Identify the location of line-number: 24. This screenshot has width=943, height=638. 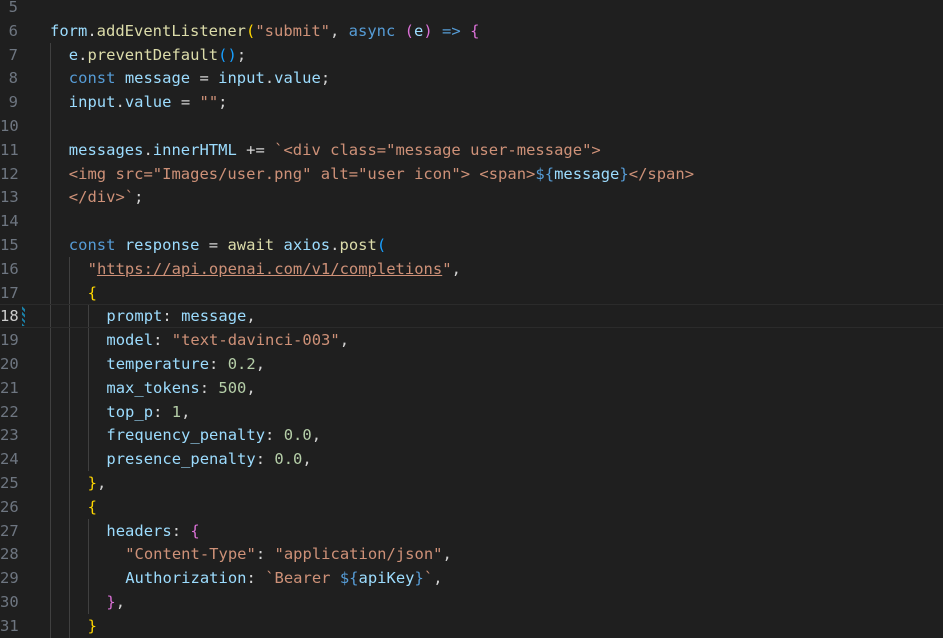
(9, 459).